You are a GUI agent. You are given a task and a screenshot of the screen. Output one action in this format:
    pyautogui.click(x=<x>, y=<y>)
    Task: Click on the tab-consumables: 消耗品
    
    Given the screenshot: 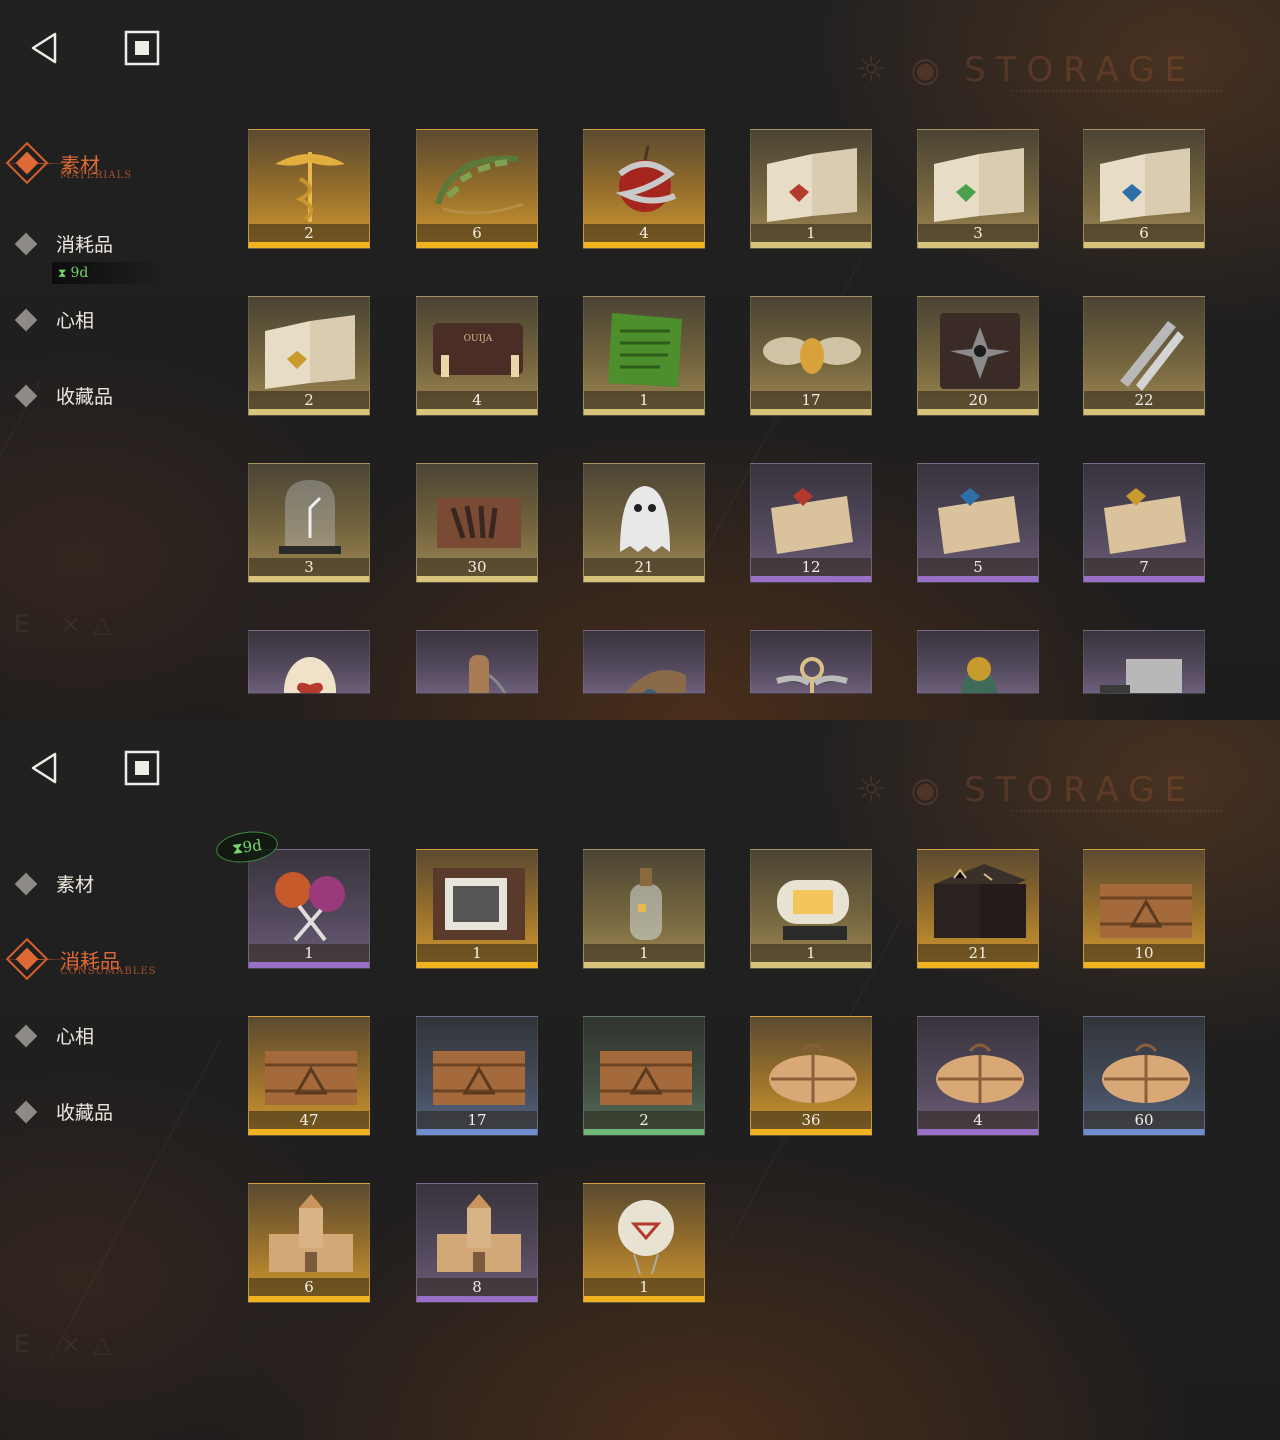 What is the action you would take?
    pyautogui.click(x=63, y=243)
    